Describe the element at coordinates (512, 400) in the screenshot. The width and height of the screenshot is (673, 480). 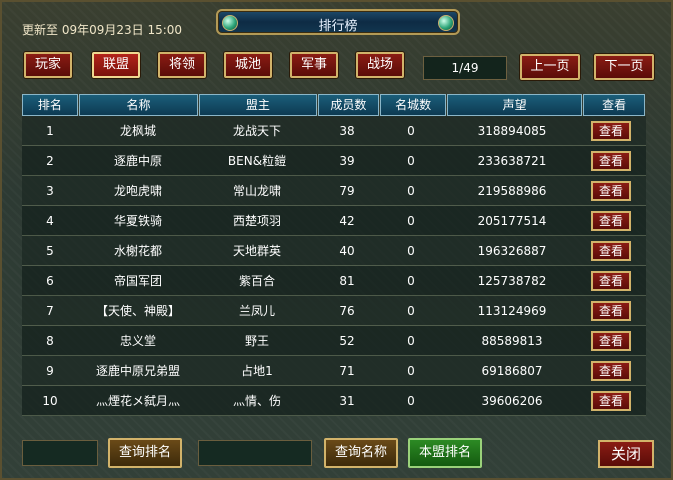
I see `prestige-cell: 39606206` at that location.